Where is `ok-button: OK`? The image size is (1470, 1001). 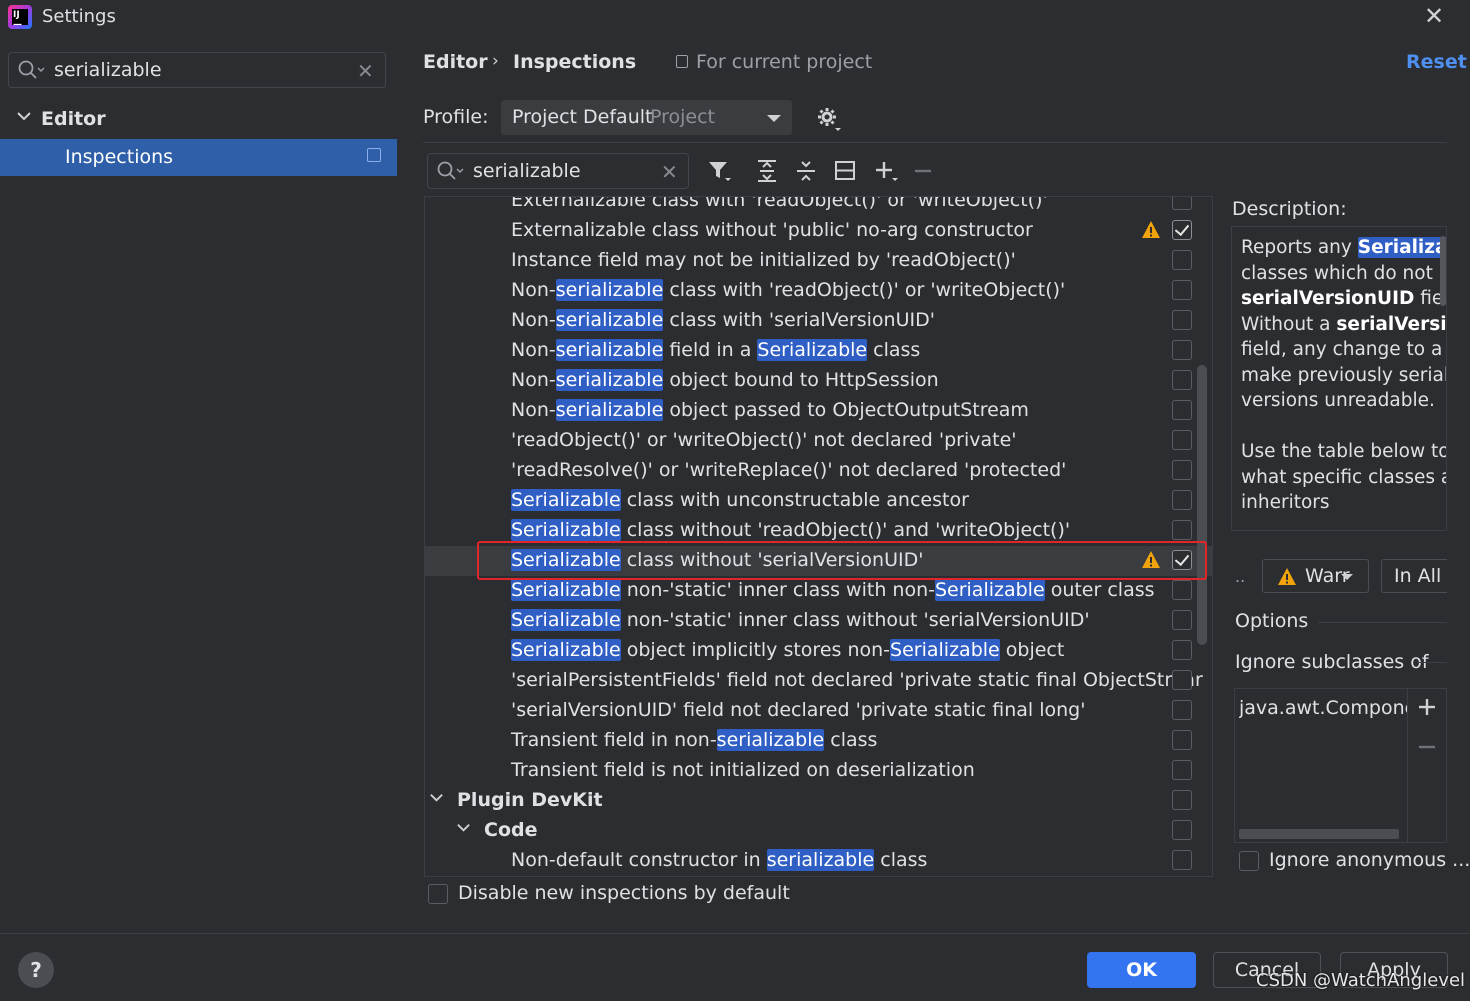 ok-button: OK is located at coordinates (1141, 970).